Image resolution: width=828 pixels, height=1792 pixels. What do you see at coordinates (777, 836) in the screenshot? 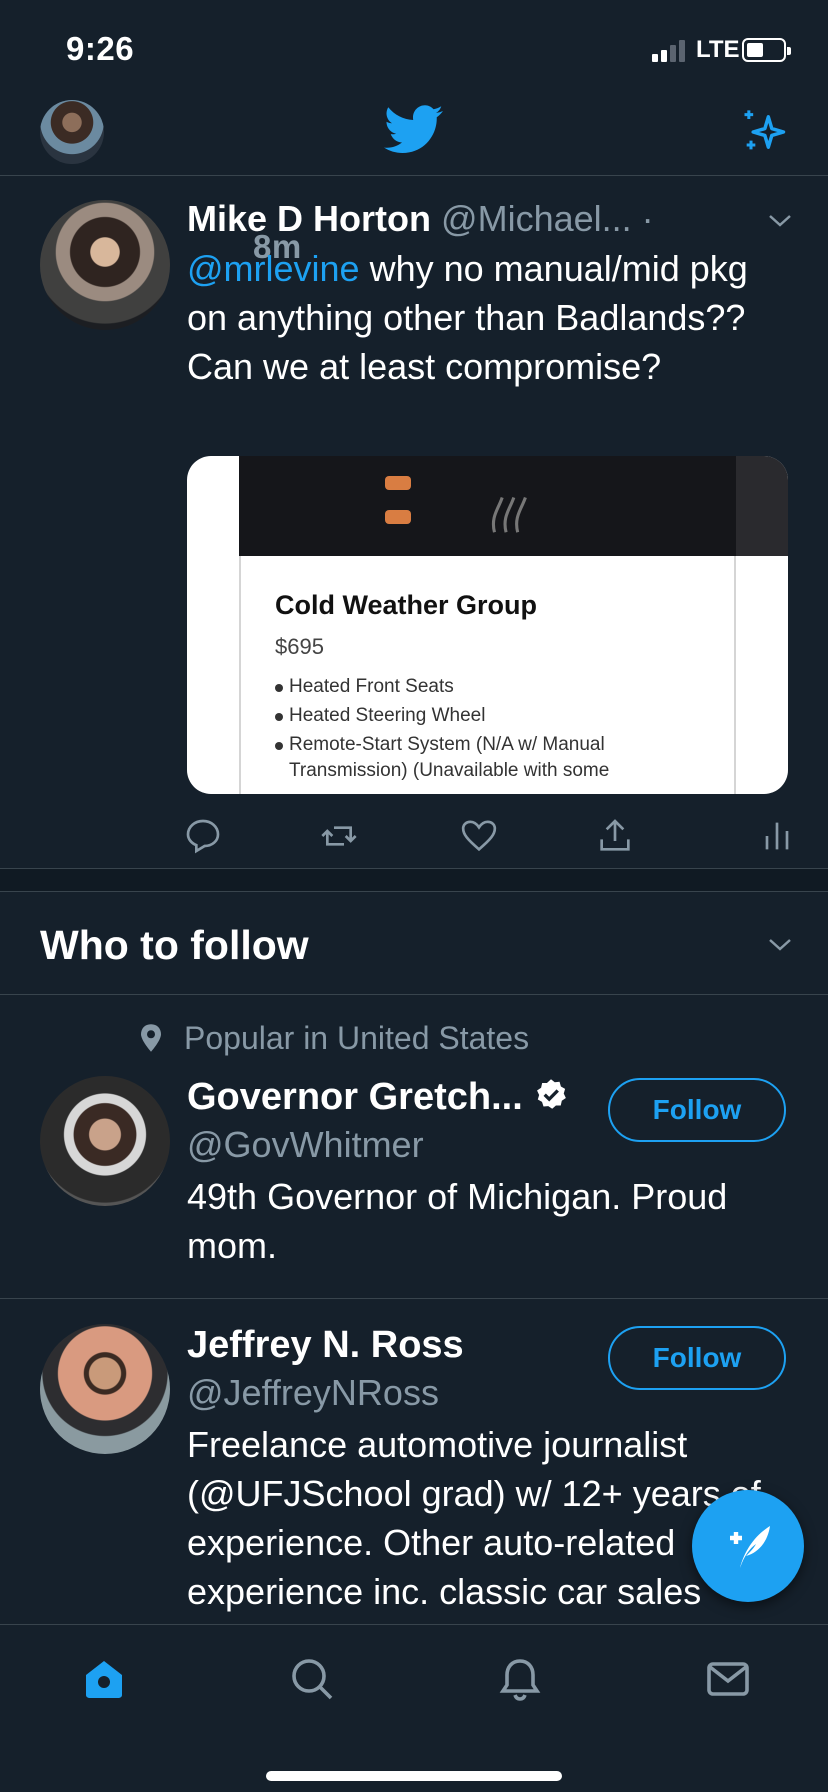
I see `analytics-icon` at bounding box center [777, 836].